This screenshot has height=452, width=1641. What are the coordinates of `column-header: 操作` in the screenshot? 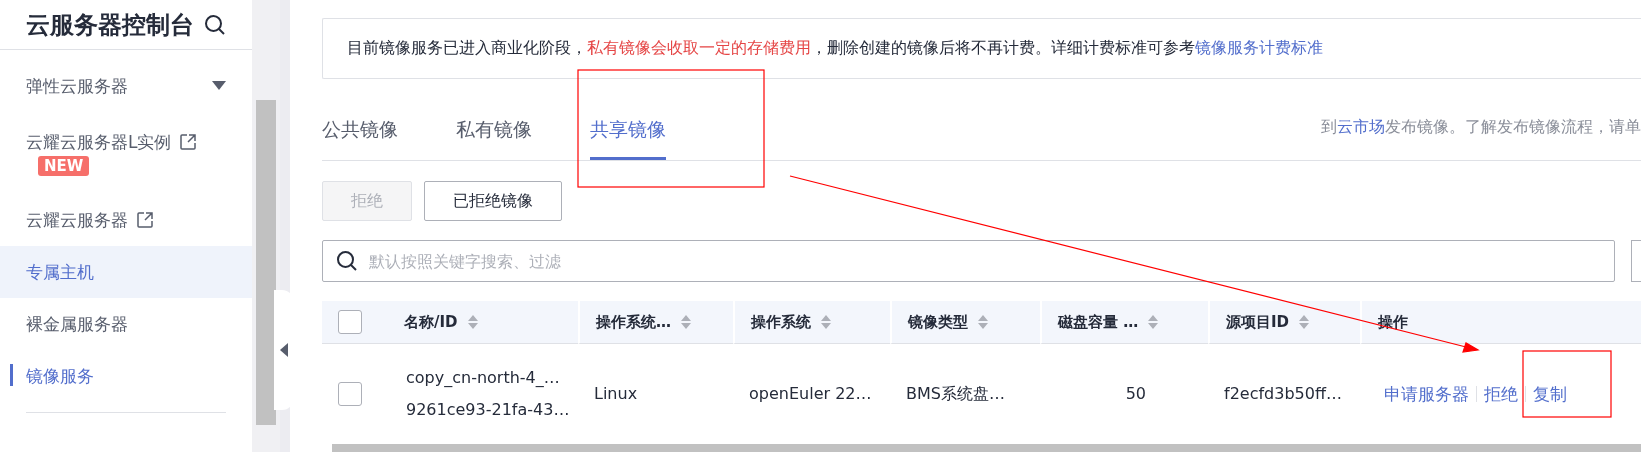 It's located at (1500, 323).